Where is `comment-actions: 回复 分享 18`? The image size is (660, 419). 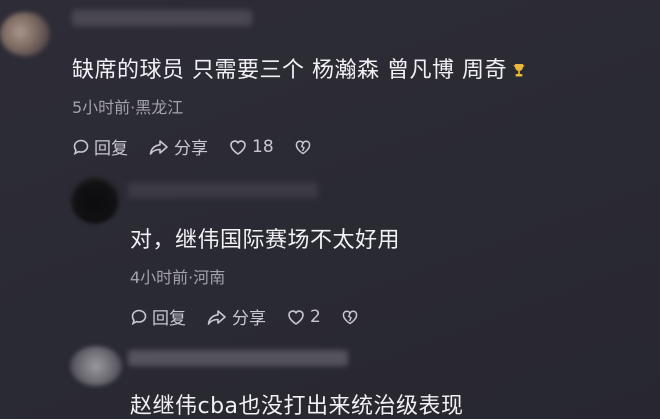
comment-actions: 回复 分享 18 is located at coordinates (204, 146).